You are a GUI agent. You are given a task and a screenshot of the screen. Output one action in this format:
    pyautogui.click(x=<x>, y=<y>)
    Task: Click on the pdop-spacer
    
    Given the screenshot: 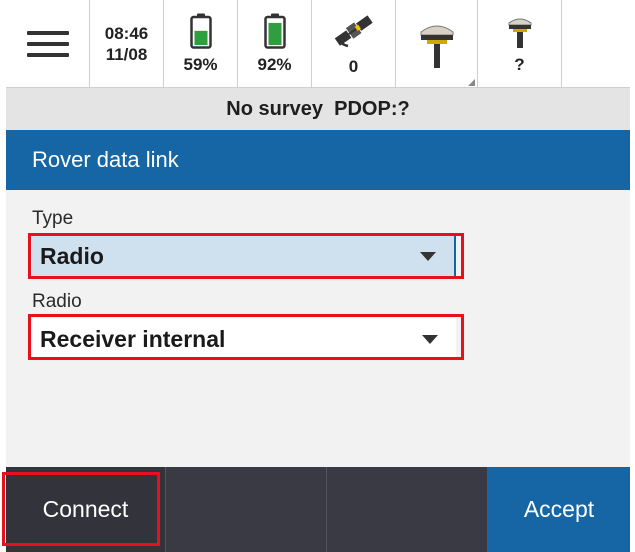 What is the action you would take?
    pyautogui.click(x=328, y=109)
    